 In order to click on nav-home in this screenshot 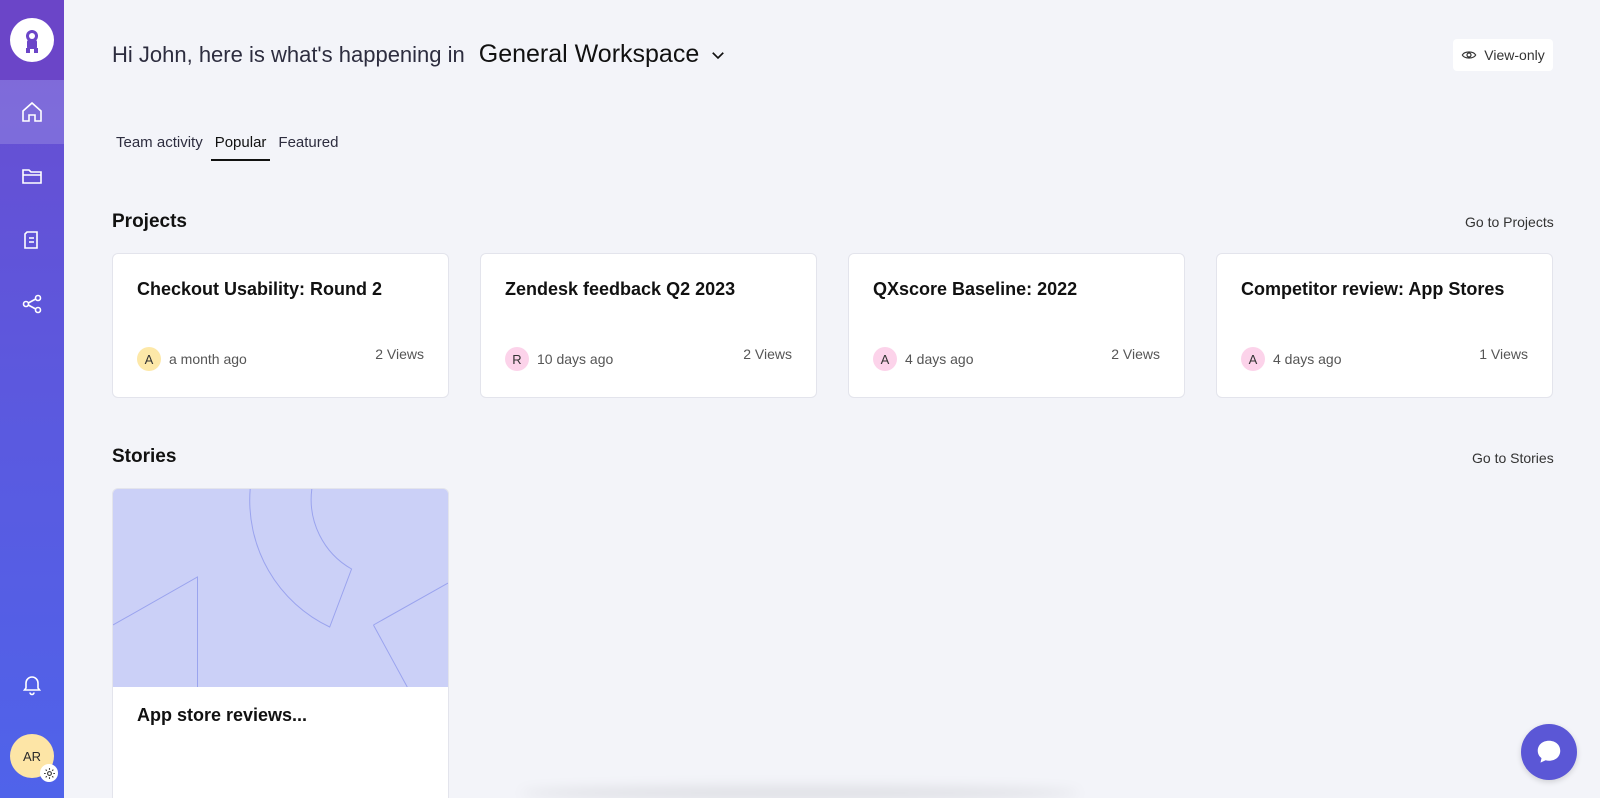, I will do `click(32, 112)`.